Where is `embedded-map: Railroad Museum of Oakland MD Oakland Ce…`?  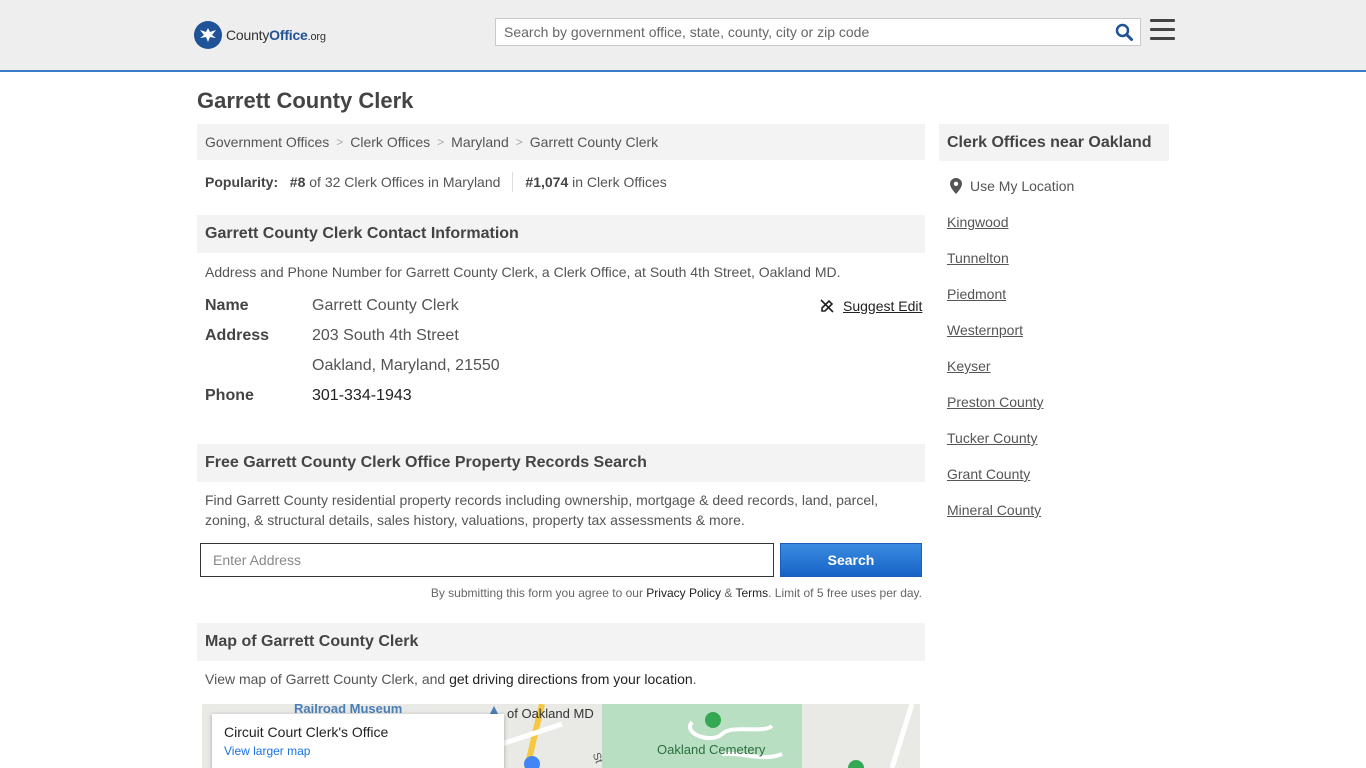
embedded-map: Railroad Museum of Oakland MD Oakland Ce… is located at coordinates (561, 736).